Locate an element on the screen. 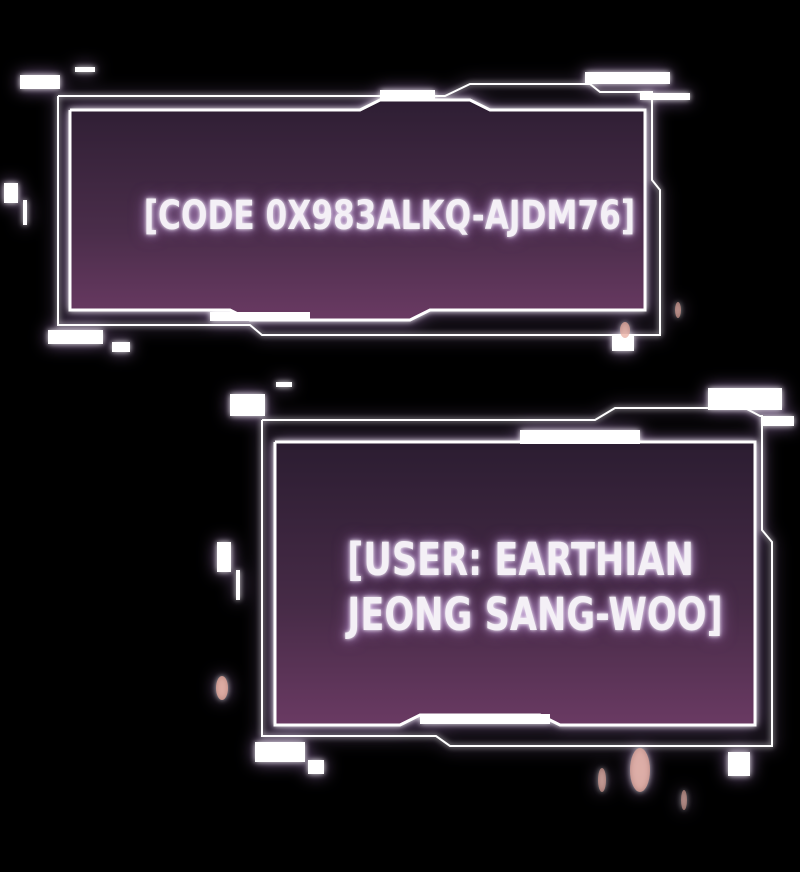  user-text: [USER: EARTHIAN JEONG SANG-WOO] is located at coordinates (535, 587).